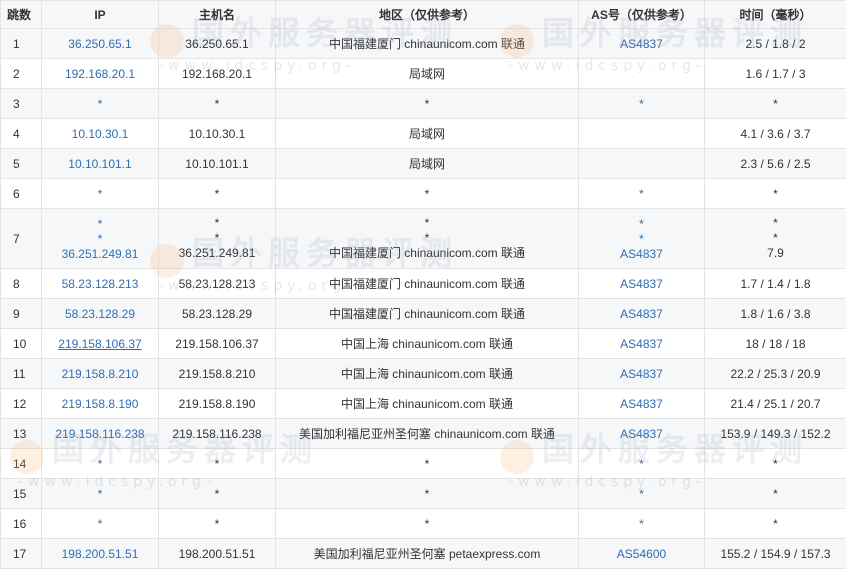 The height and width of the screenshot is (574, 846). Describe the element at coordinates (423, 493) in the screenshot. I see `table-row: 15 * * * * *` at that location.